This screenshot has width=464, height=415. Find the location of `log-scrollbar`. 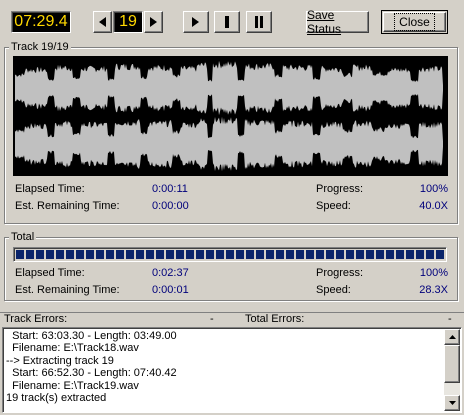

log-scrollbar is located at coordinates (452, 370).